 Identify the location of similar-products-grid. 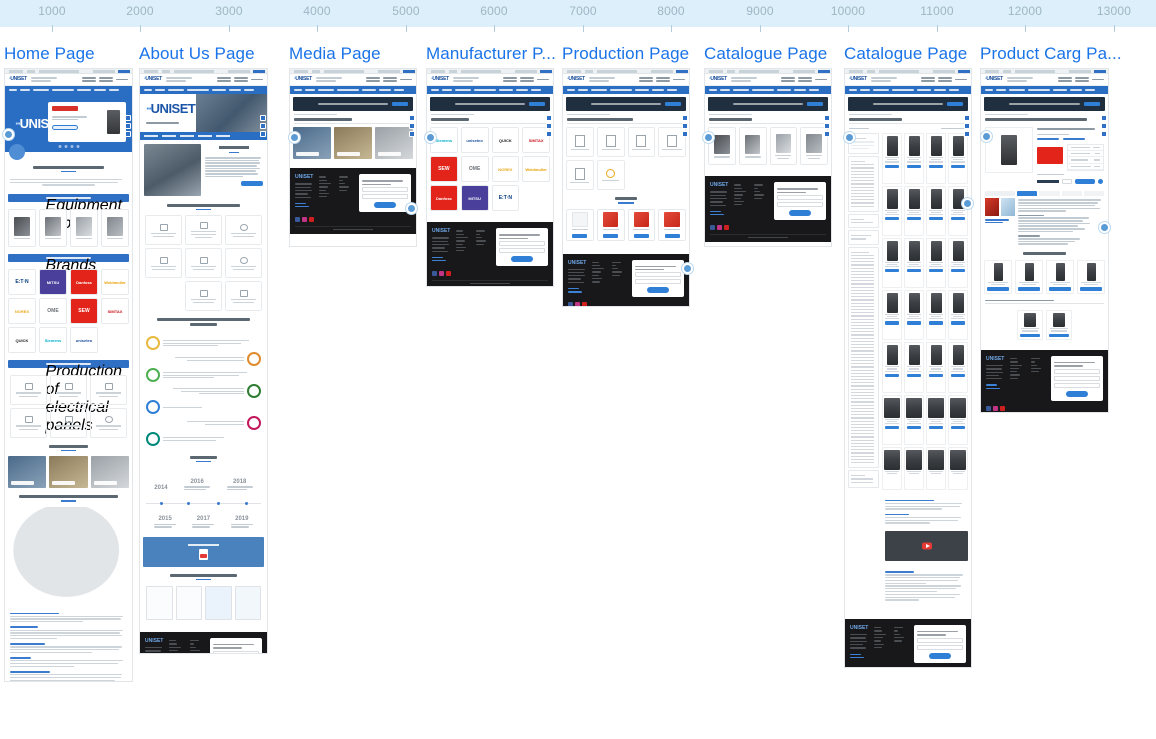
(1044, 277).